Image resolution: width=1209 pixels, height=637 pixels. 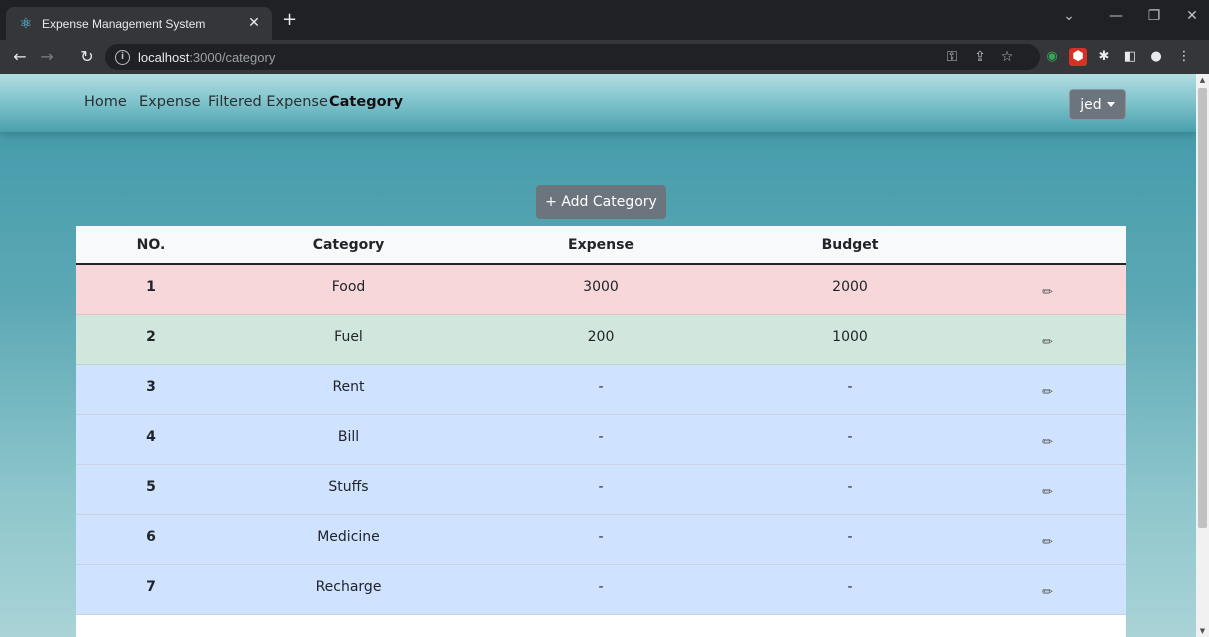 I want to click on header-no: NO., so click(x=151, y=245).